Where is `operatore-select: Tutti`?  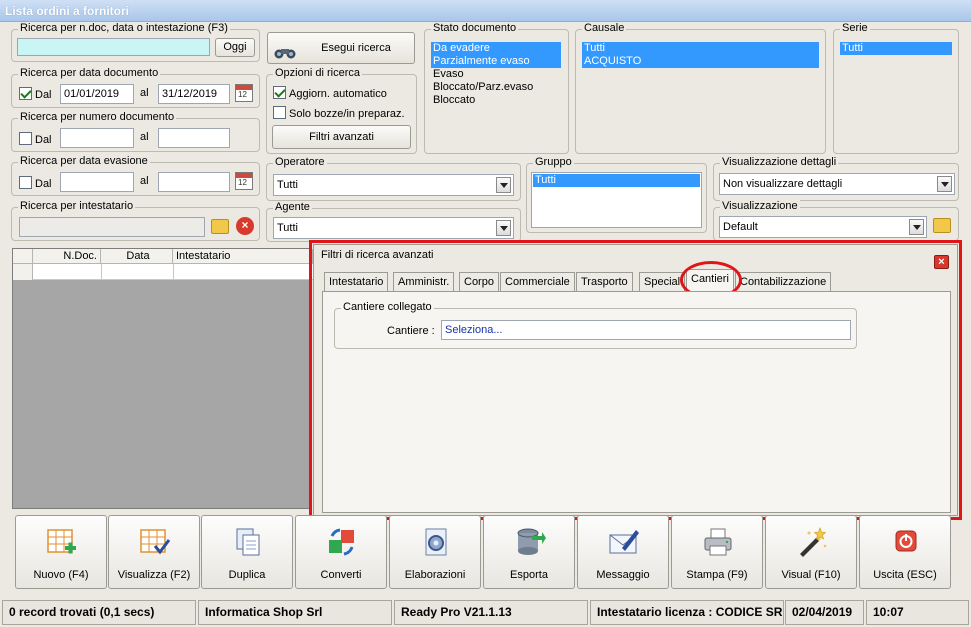 operatore-select: Tutti is located at coordinates (393, 185).